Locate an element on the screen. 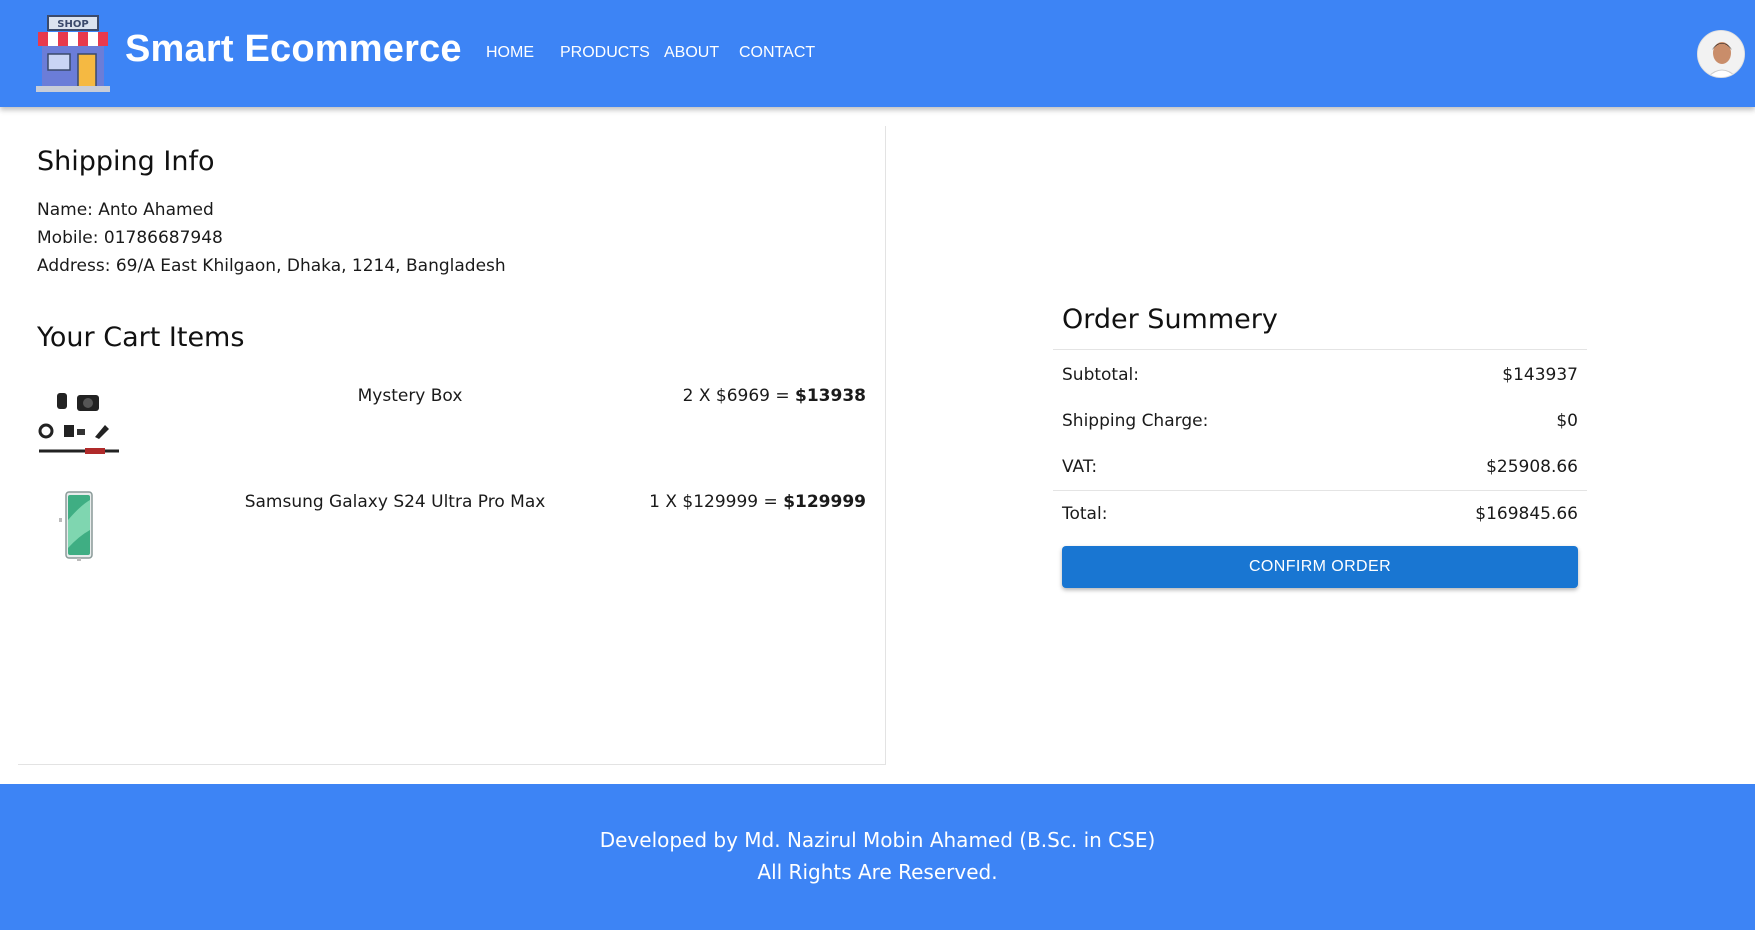 The width and height of the screenshot is (1755, 930). shipping-charge-label: Shipping Charge: is located at coordinates (1135, 421).